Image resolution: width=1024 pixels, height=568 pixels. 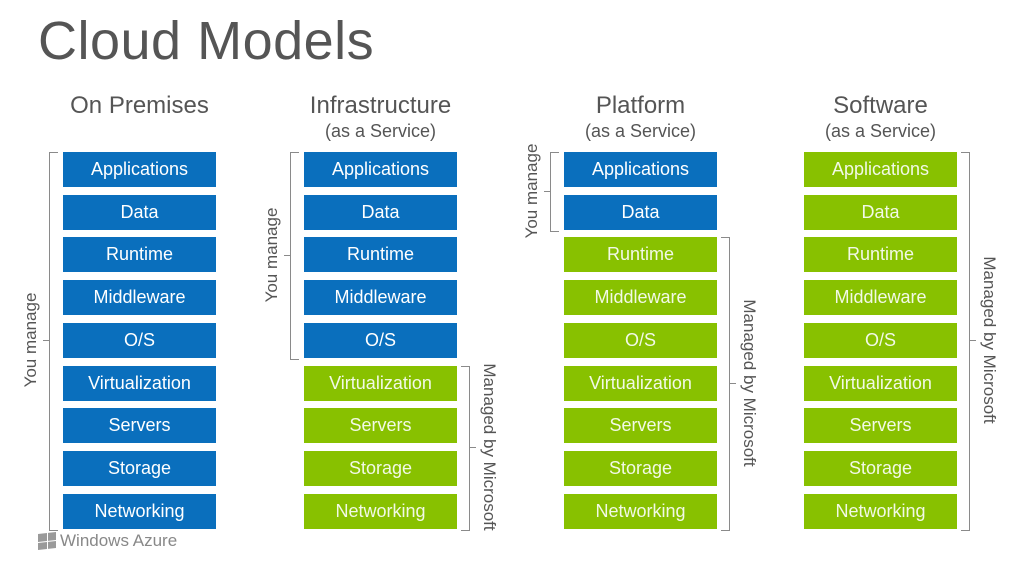 I want to click on windows-azure-logo: Windows Azure, so click(x=107, y=541).